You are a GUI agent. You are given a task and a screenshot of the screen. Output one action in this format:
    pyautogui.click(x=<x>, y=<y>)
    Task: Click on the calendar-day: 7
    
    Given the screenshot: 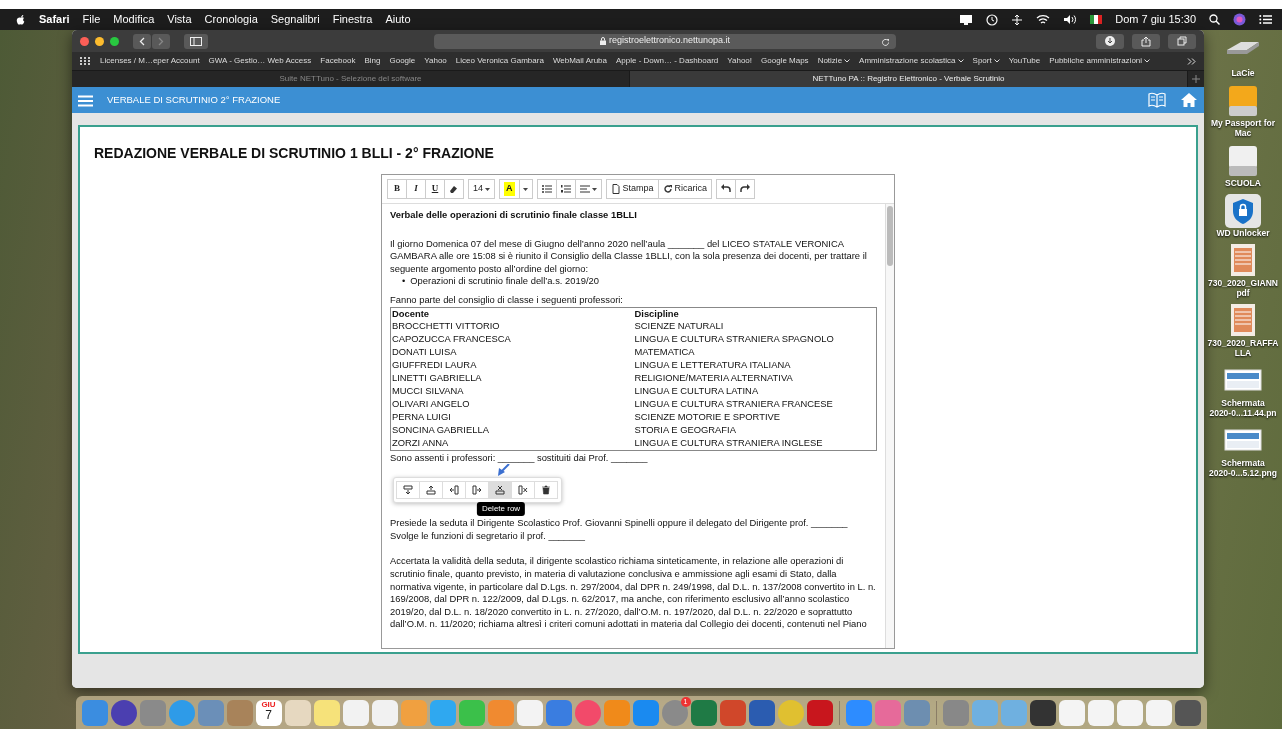 What is the action you would take?
    pyautogui.click(x=268, y=714)
    